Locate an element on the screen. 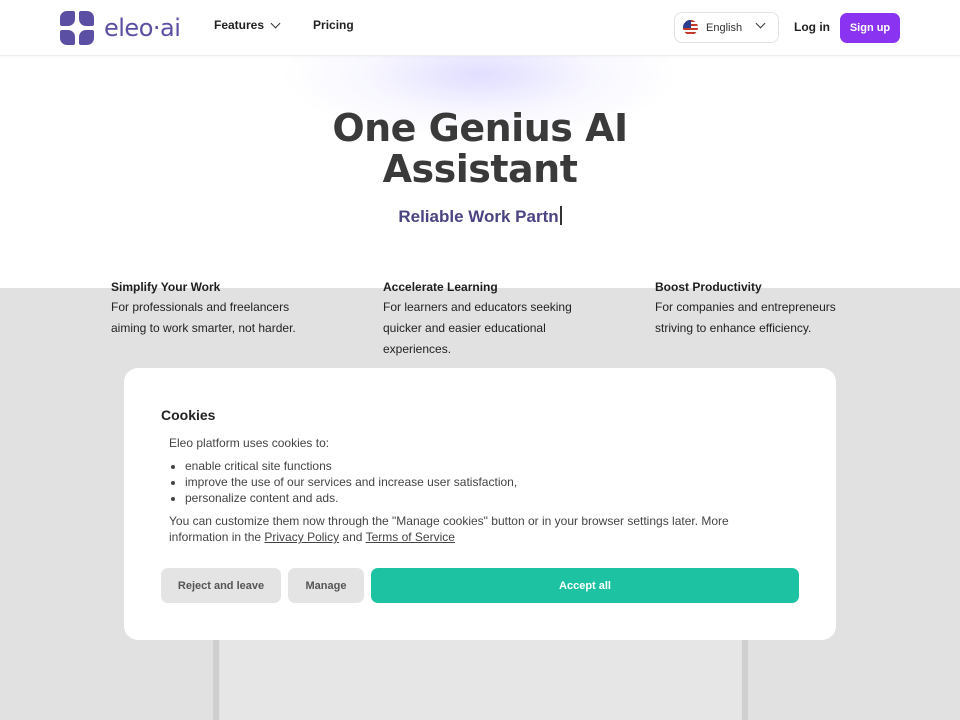  logo: eleo·ai is located at coordinates (120, 28).